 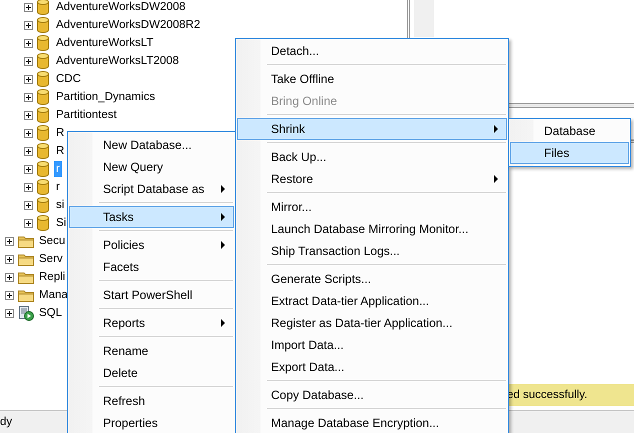 I want to click on tree-item: AdventureWorksLT, so click(x=105, y=43).